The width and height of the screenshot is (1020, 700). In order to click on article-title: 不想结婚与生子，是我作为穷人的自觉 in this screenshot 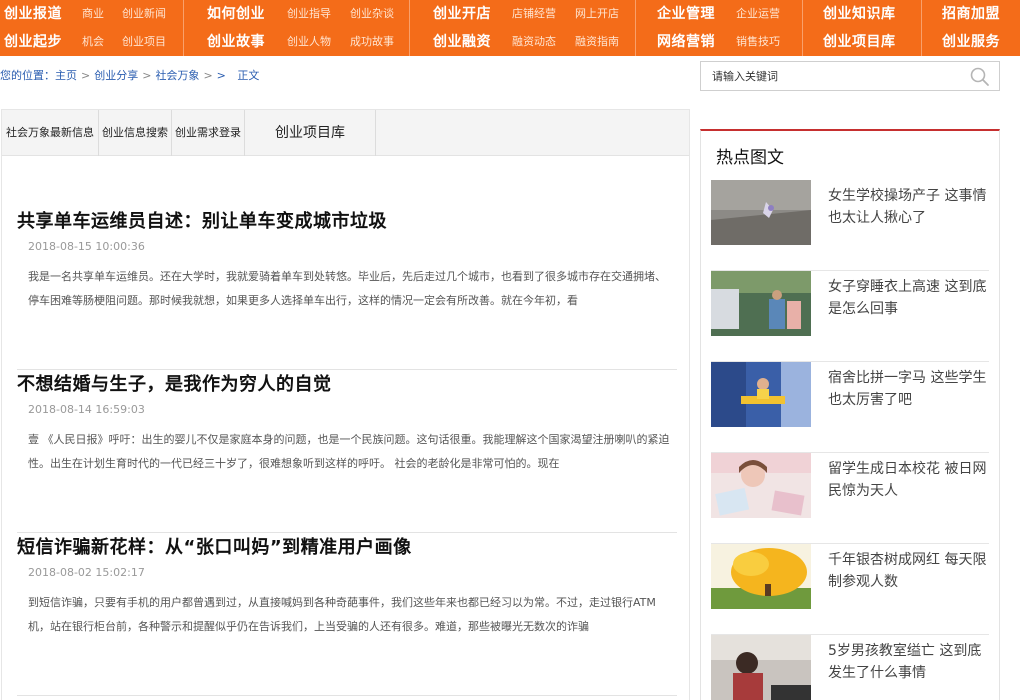, I will do `click(174, 383)`.